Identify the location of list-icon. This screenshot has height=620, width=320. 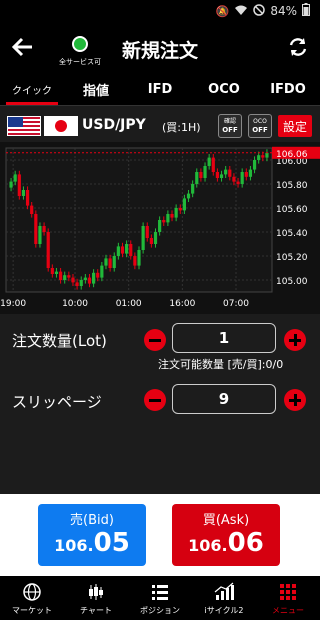
(160, 592).